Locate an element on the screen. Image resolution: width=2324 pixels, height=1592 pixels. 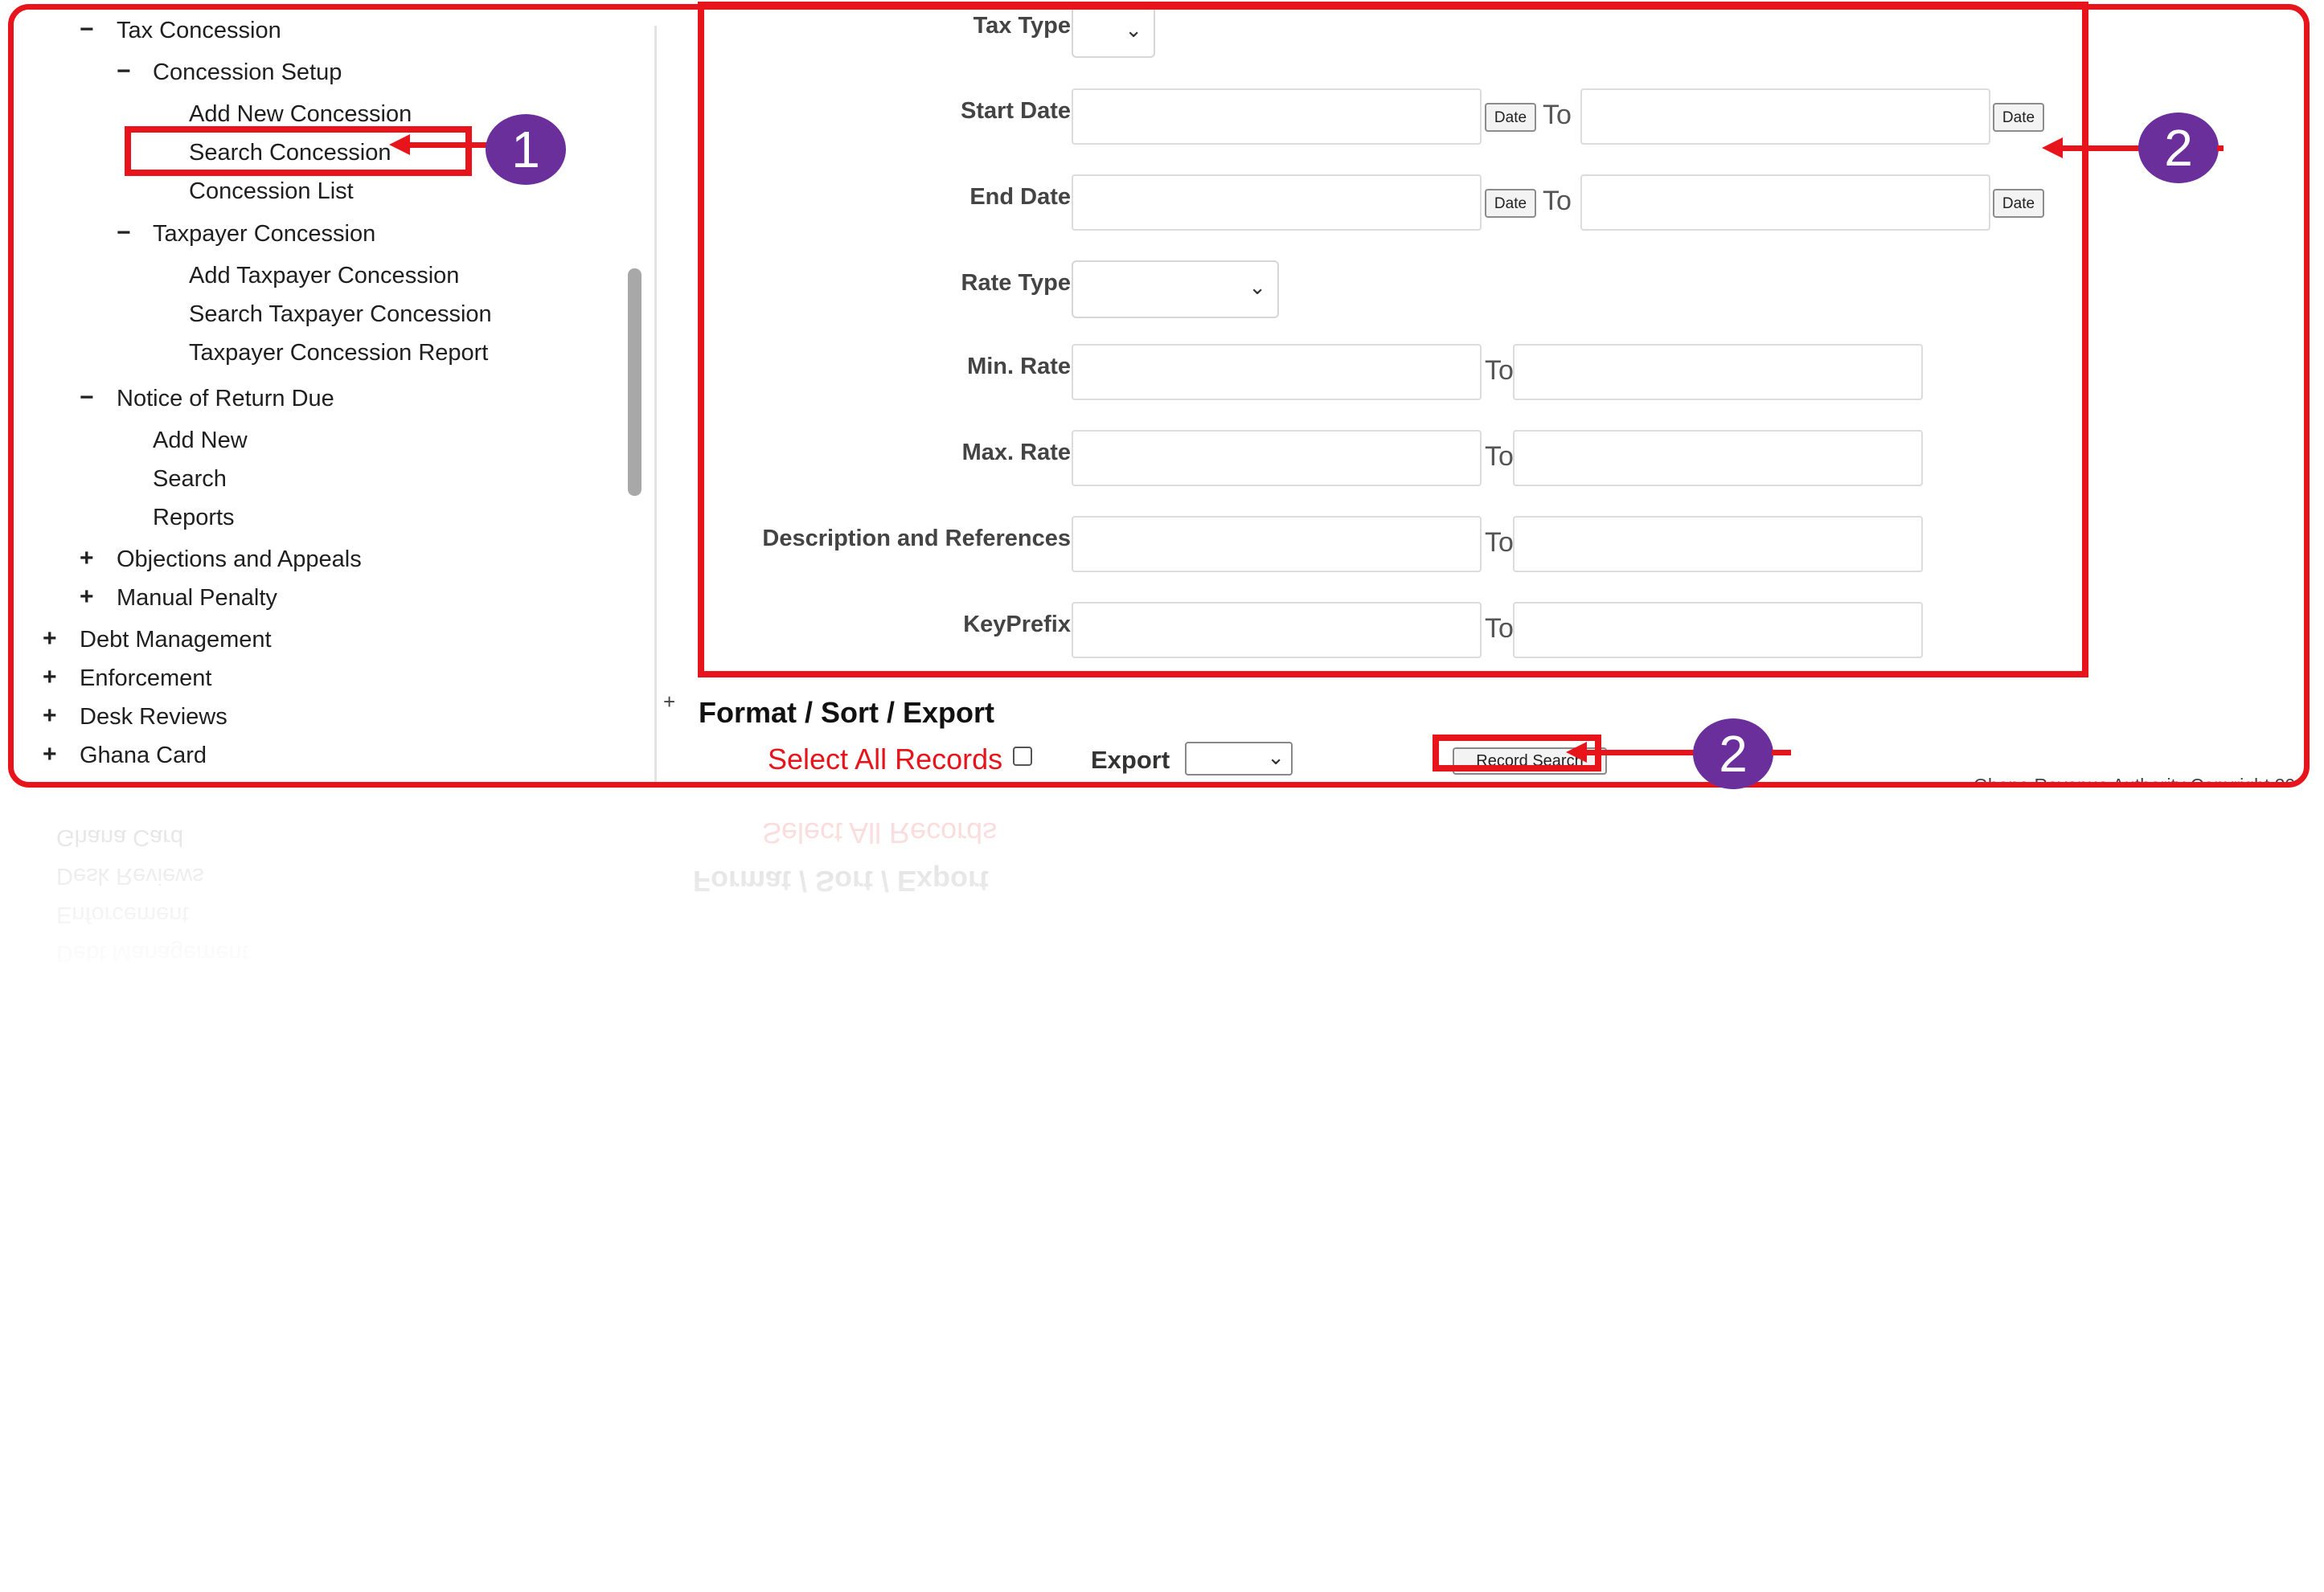
tree-item-taxpayer-concession-report: Taxpayer Concession Report is located at coordinates (338, 353).